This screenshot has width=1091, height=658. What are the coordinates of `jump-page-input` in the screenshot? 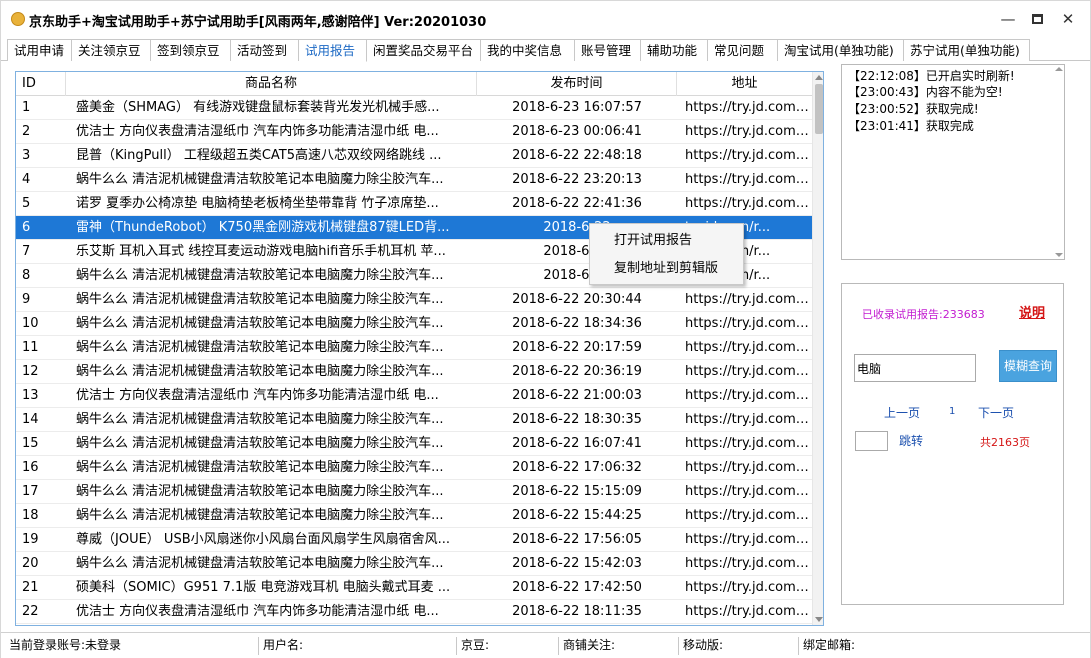 It's located at (871, 441).